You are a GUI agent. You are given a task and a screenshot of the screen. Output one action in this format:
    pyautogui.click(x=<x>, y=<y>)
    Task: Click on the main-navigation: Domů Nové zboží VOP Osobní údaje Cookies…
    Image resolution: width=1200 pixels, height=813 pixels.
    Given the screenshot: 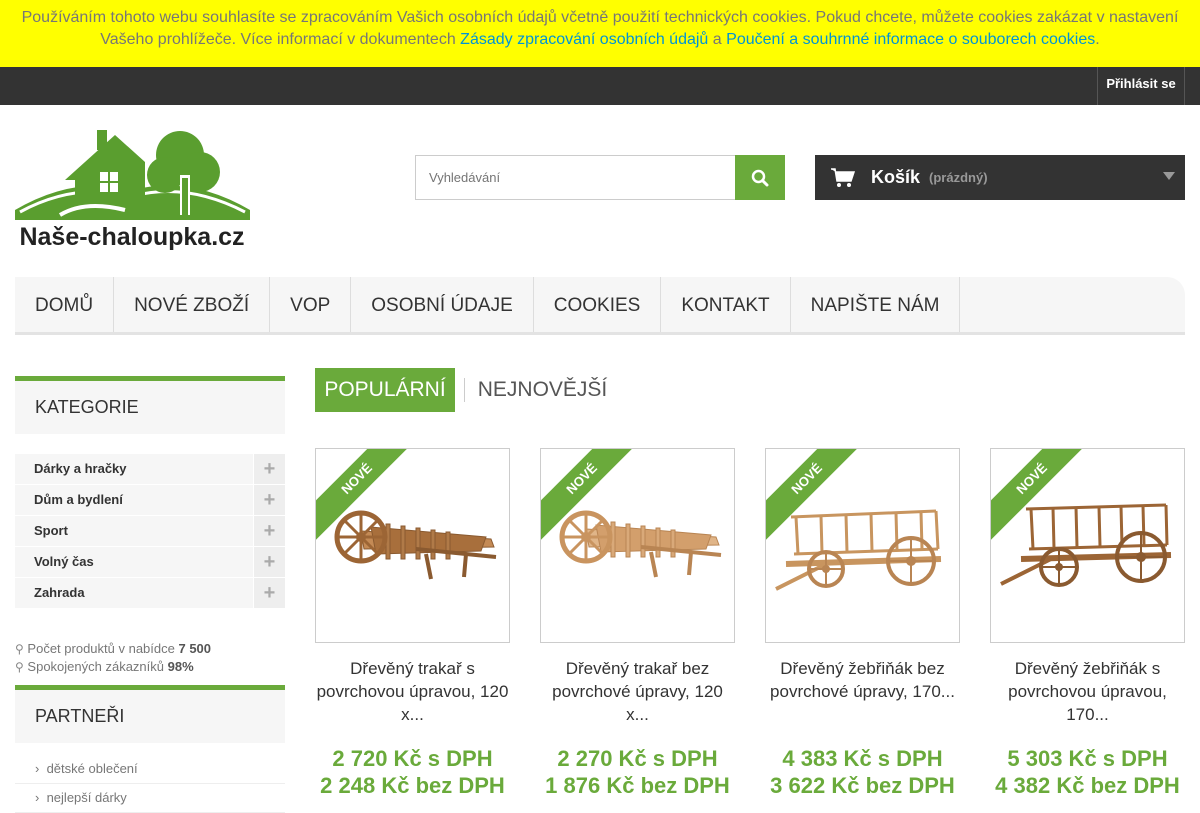 What is the action you would take?
    pyautogui.click(x=600, y=306)
    